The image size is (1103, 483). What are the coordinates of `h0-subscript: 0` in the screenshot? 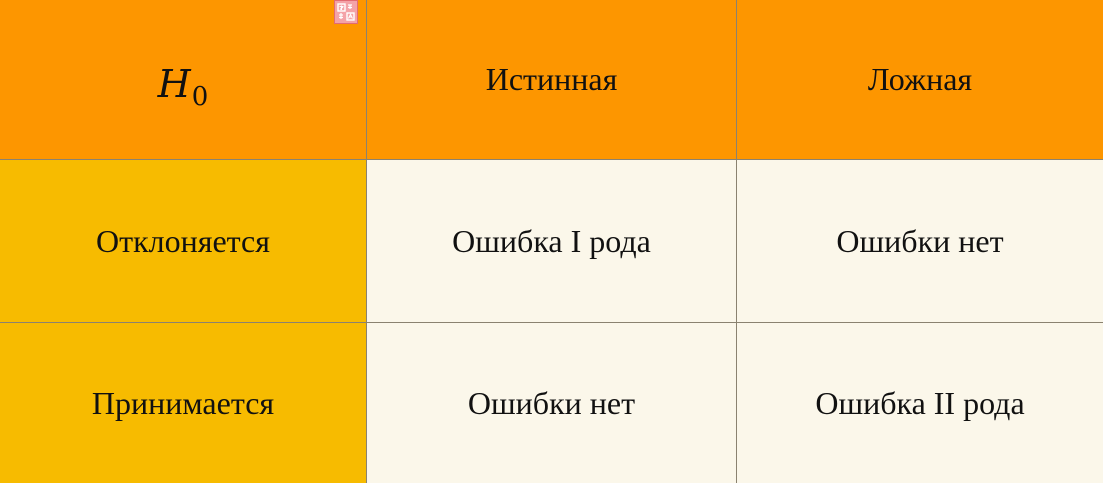 It's located at (200, 96).